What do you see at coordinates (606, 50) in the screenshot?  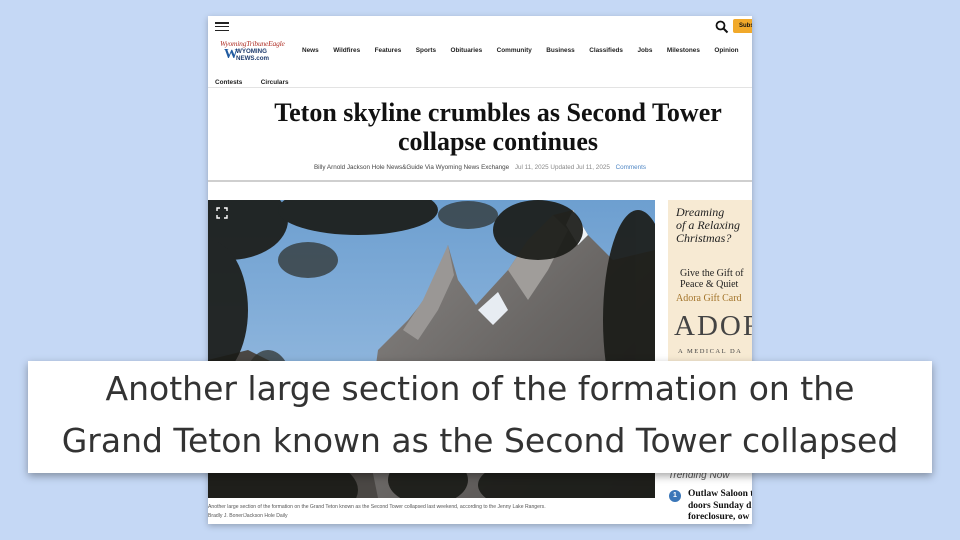 I see `nav-classifieds: Classifieds` at bounding box center [606, 50].